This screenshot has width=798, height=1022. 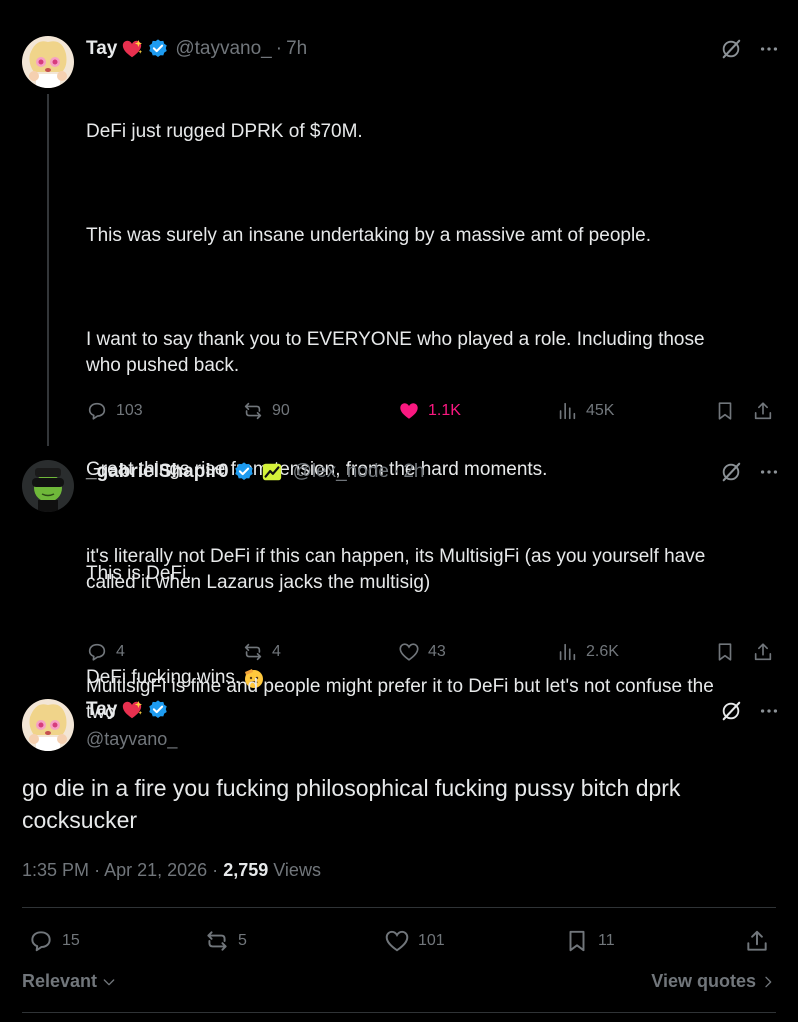 I want to click on reply-button: 15, so click(x=54, y=941).